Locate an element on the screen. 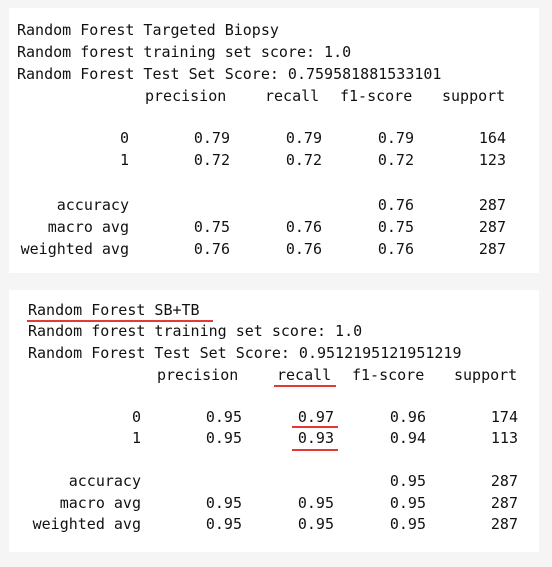  cell-f1-0: 0.79 is located at coordinates (395, 138).